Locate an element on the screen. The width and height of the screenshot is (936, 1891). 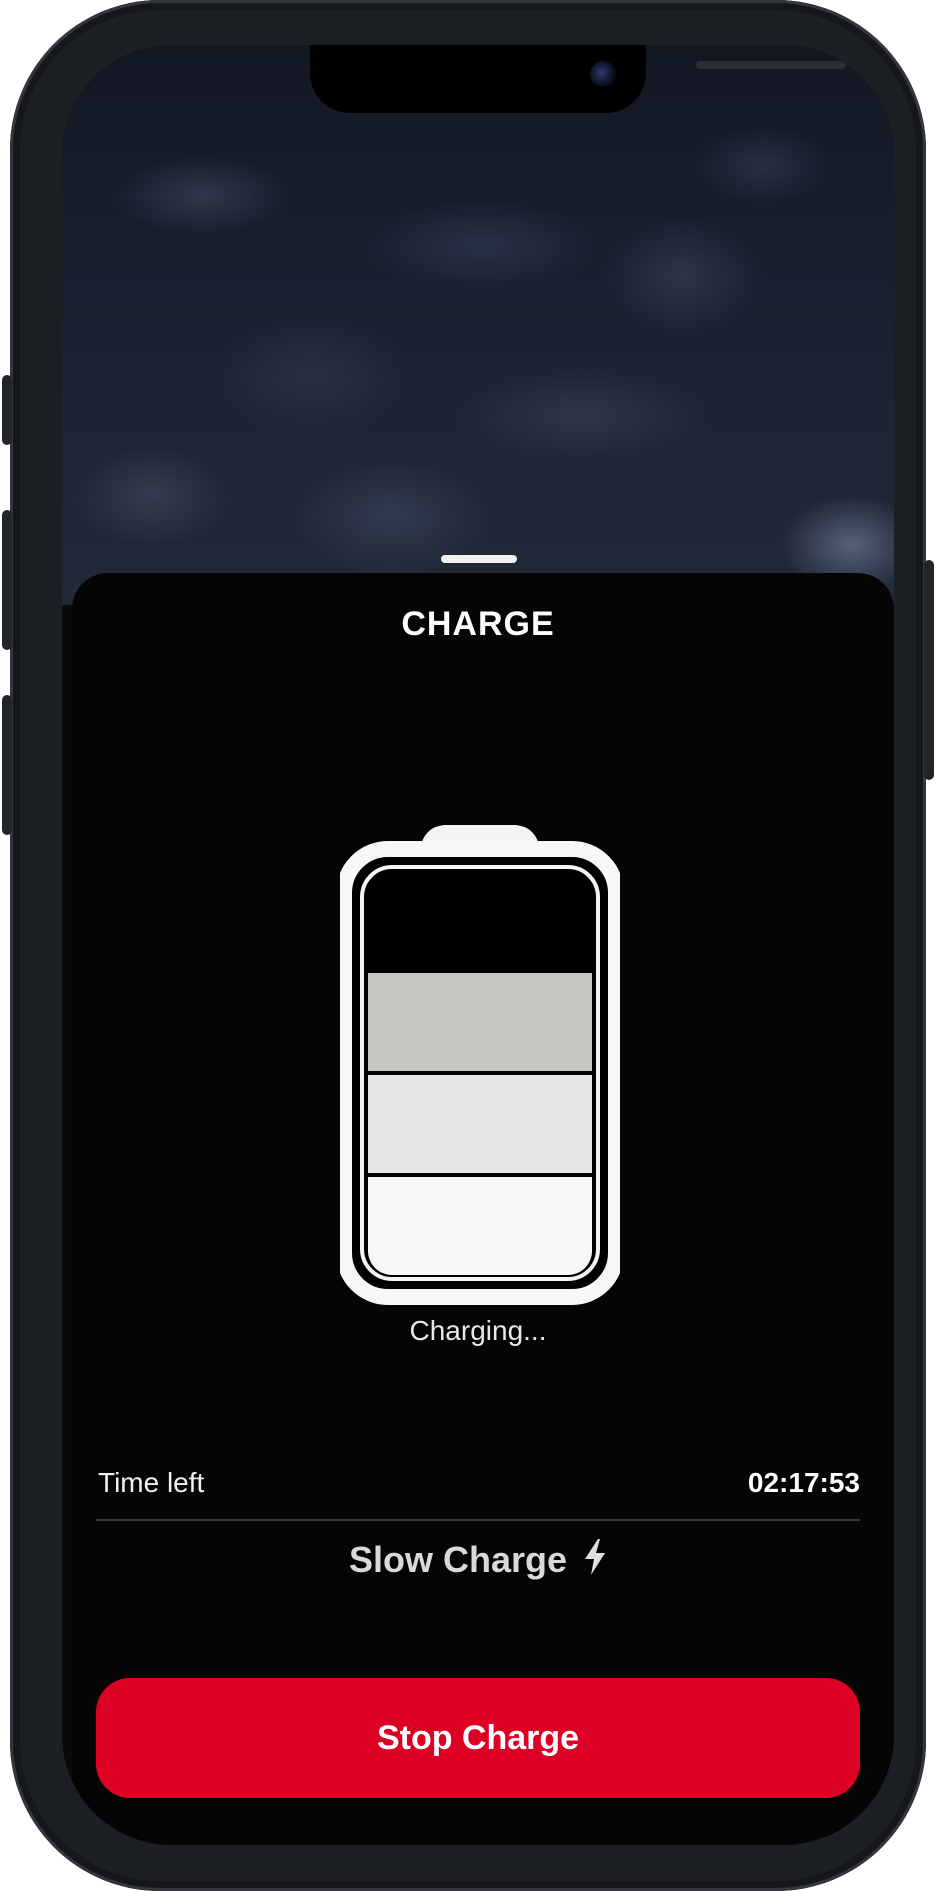
silent-switch is located at coordinates (7, 410).